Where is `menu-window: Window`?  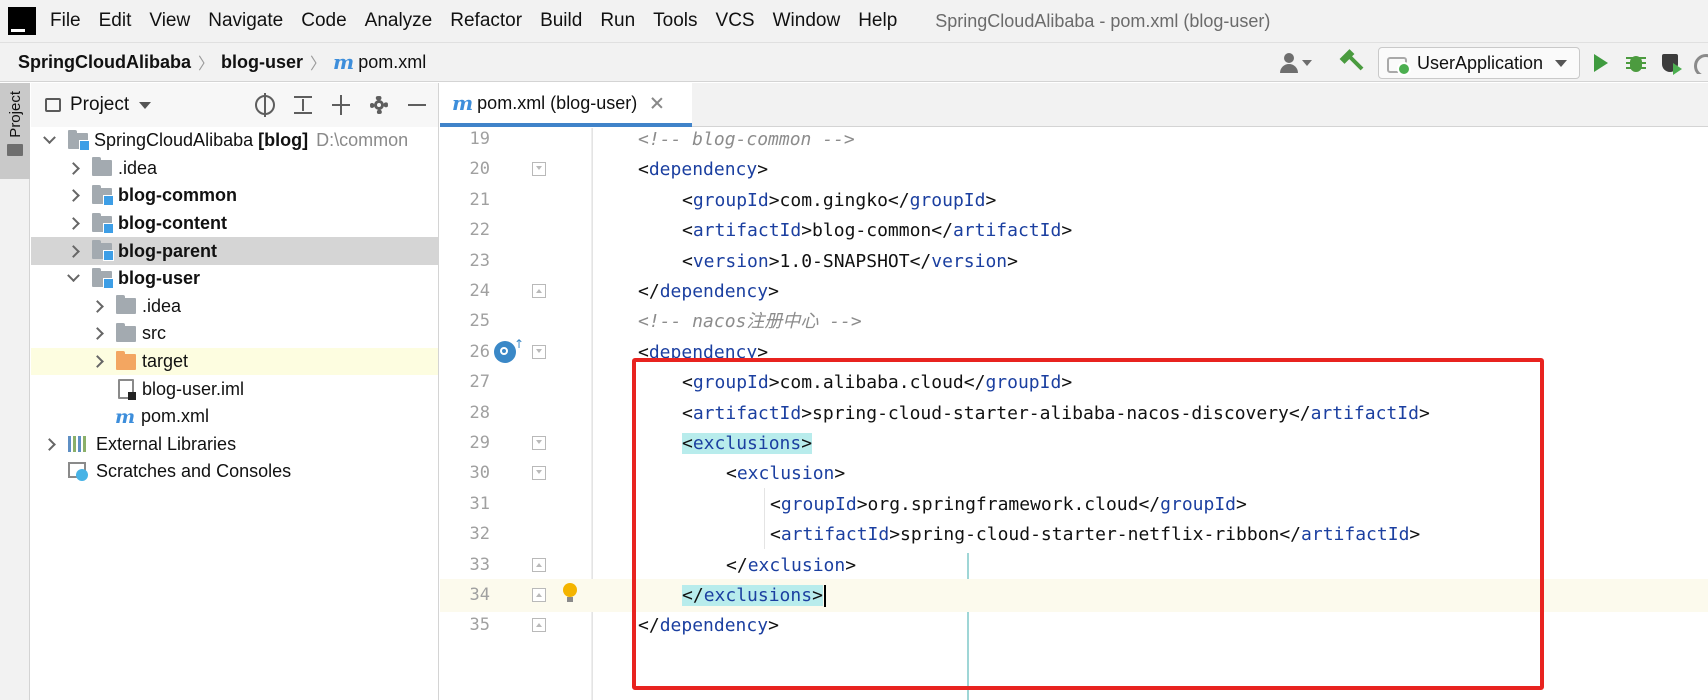
menu-window: Window is located at coordinates (807, 21).